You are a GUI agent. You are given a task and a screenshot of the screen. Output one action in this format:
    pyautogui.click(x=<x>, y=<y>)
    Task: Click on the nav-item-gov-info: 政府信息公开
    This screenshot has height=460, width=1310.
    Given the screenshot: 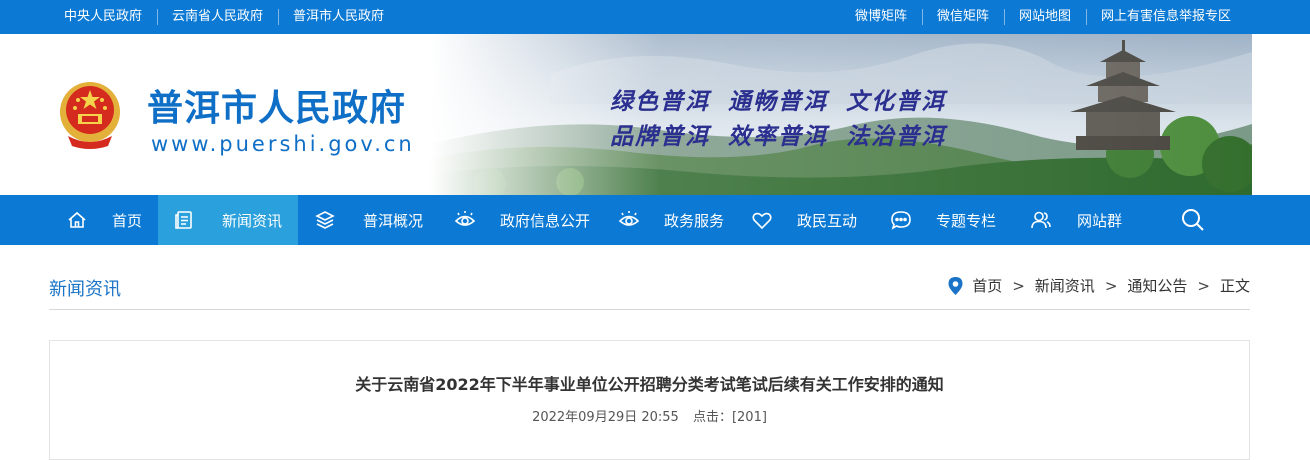 What is the action you would take?
    pyautogui.click(x=524, y=220)
    